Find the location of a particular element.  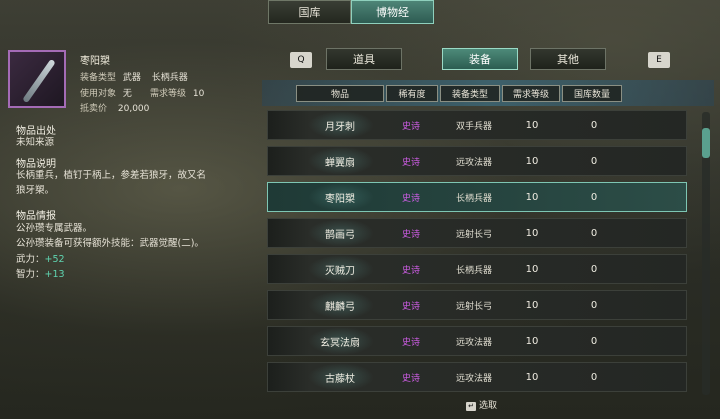

list-item: 鹊画弓 史诗 远射长弓 10 0 is located at coordinates (477, 233).